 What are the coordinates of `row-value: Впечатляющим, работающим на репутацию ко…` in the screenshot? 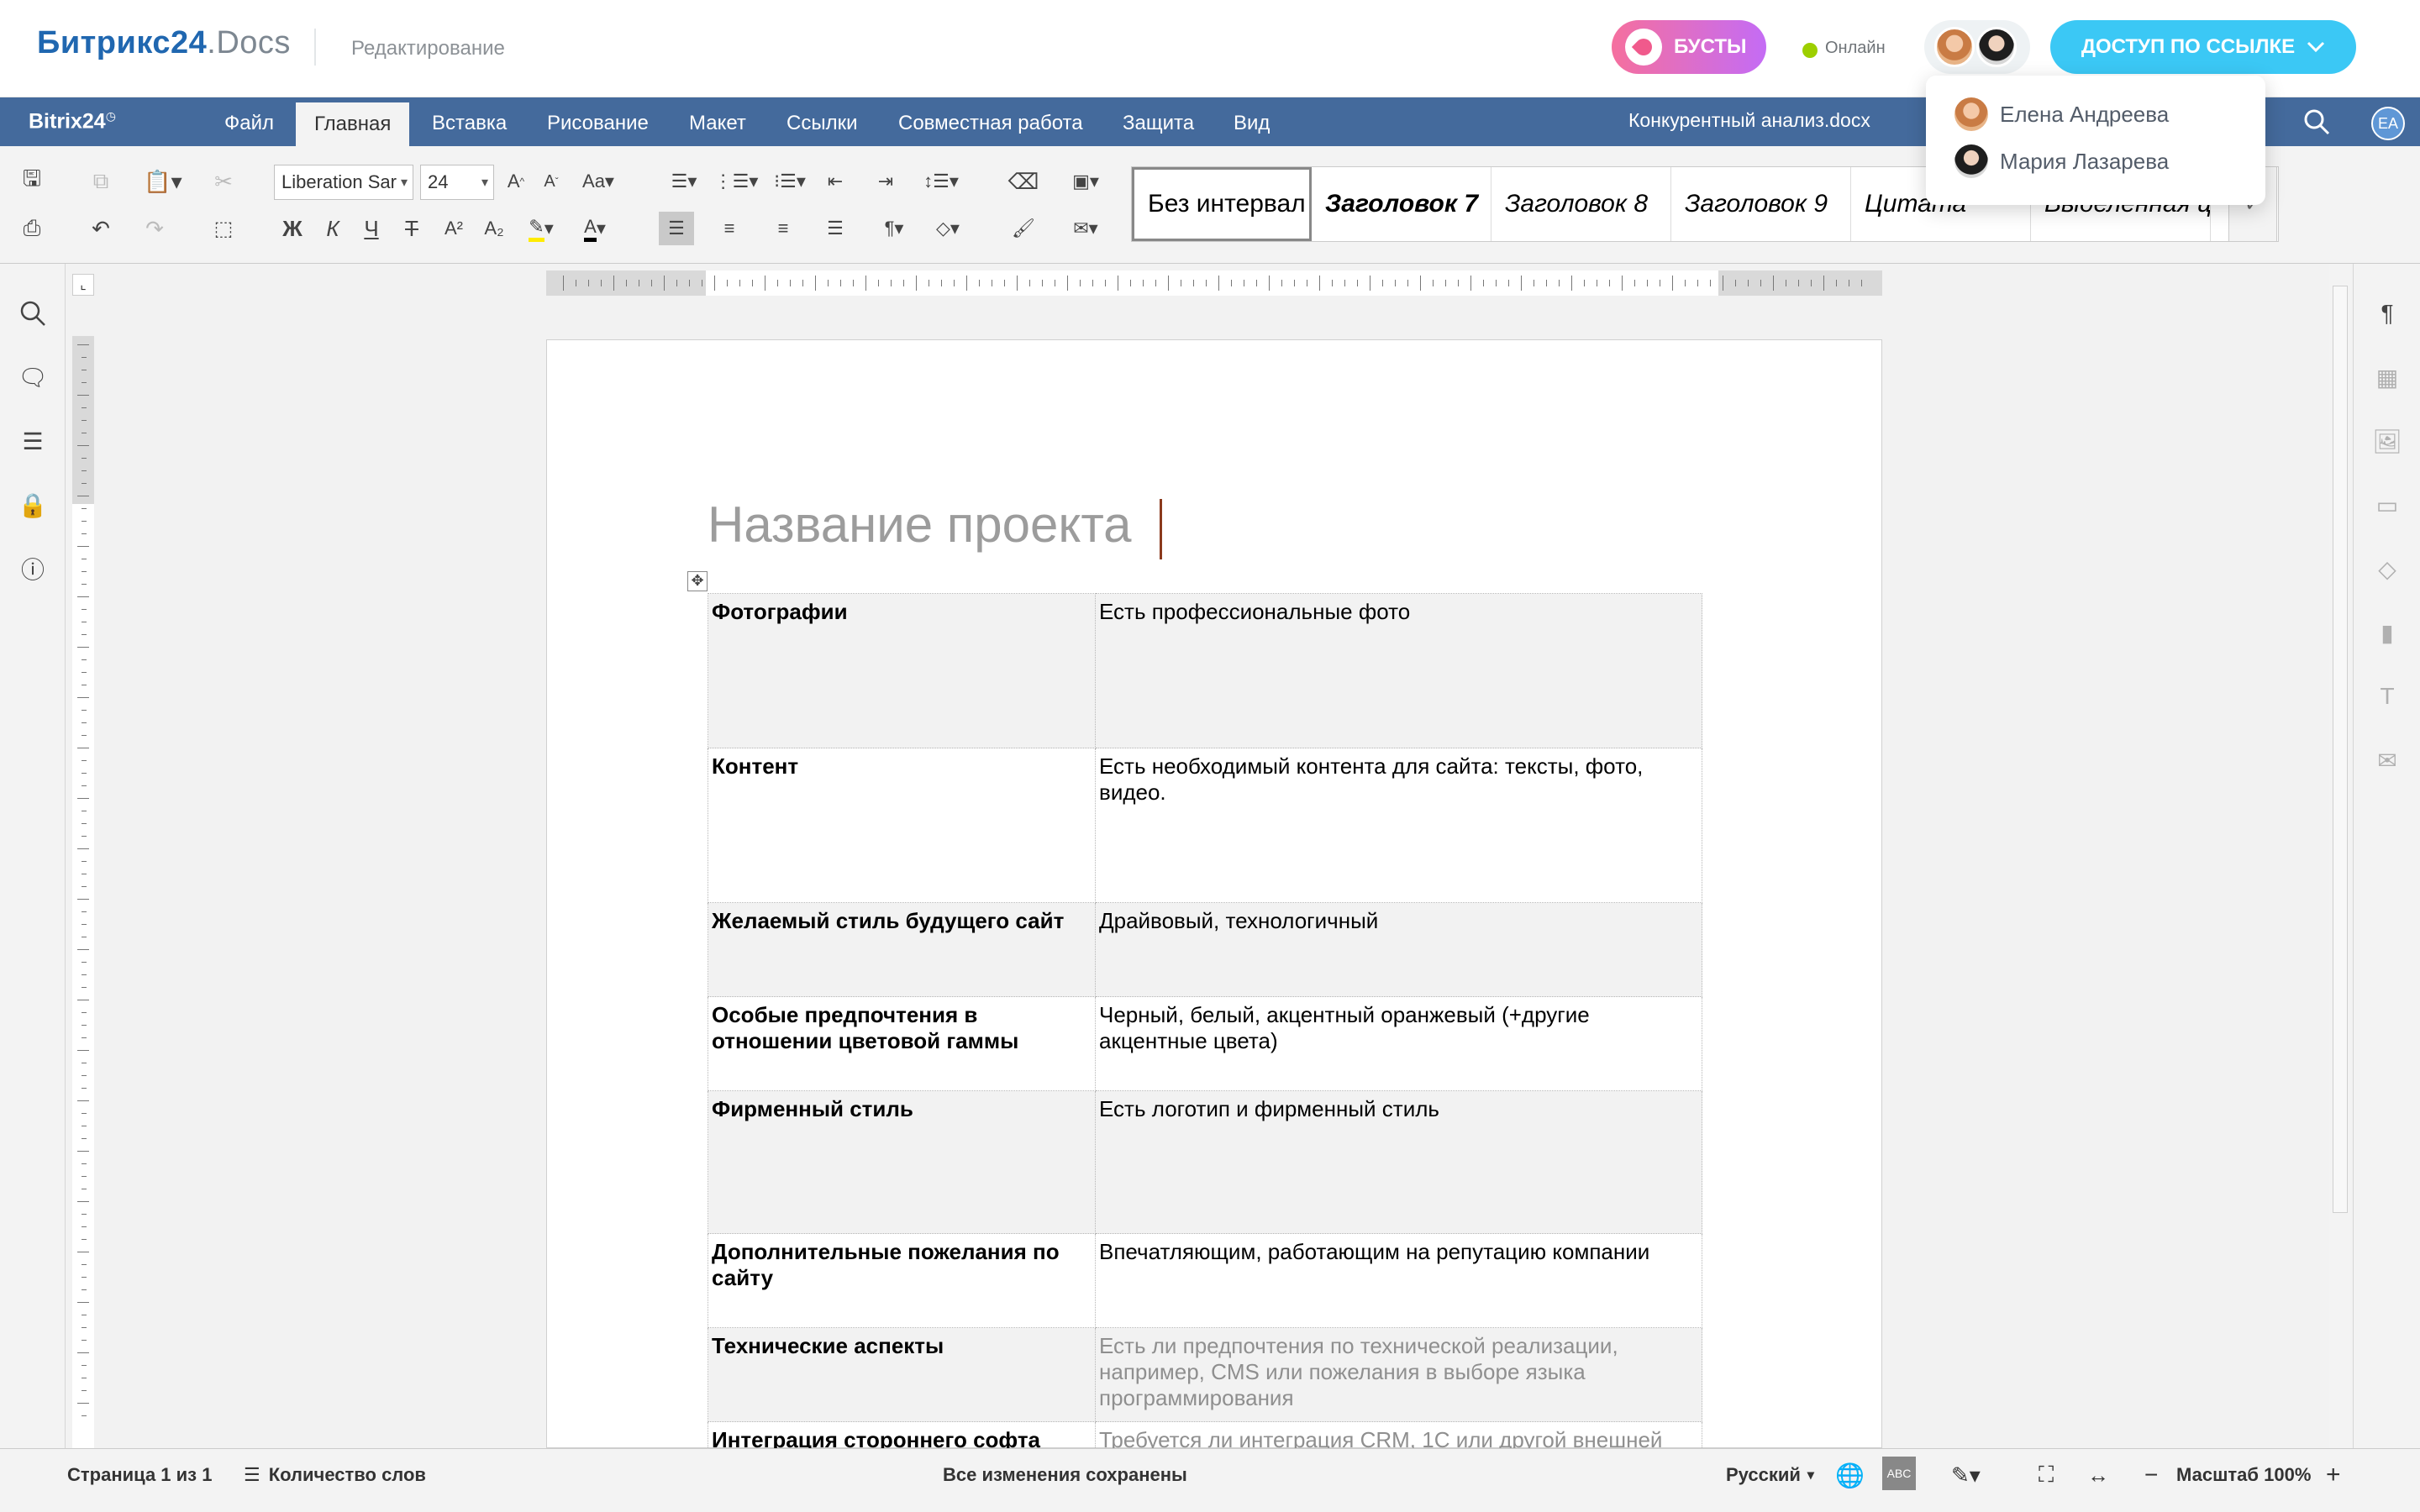 It's located at (1398, 1280).